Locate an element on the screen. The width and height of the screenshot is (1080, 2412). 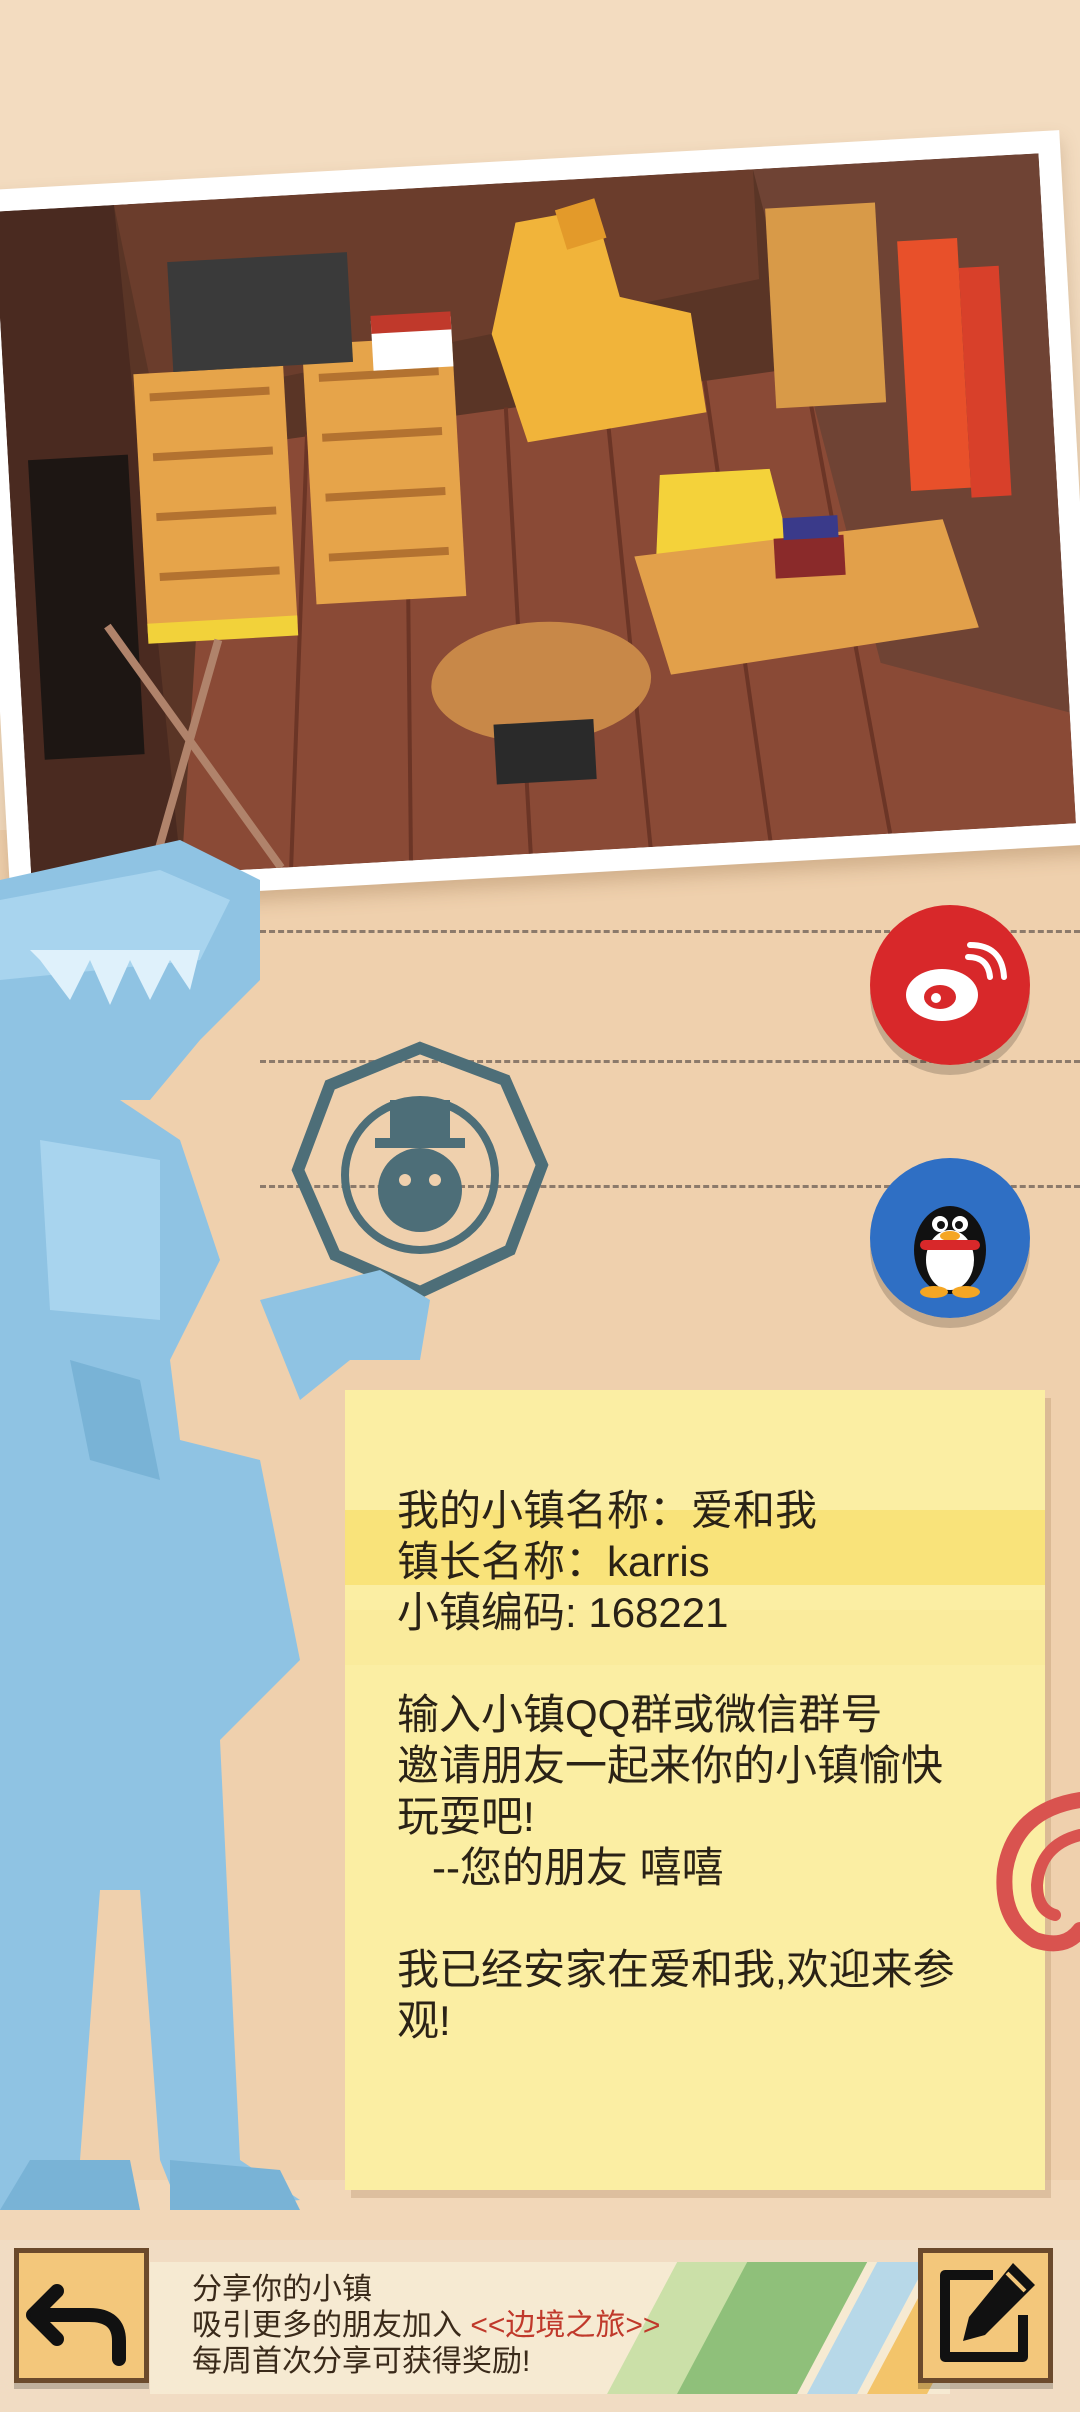
note-line-signature: --您的朋友 嘻嘻 is located at coordinates (560, 1867).